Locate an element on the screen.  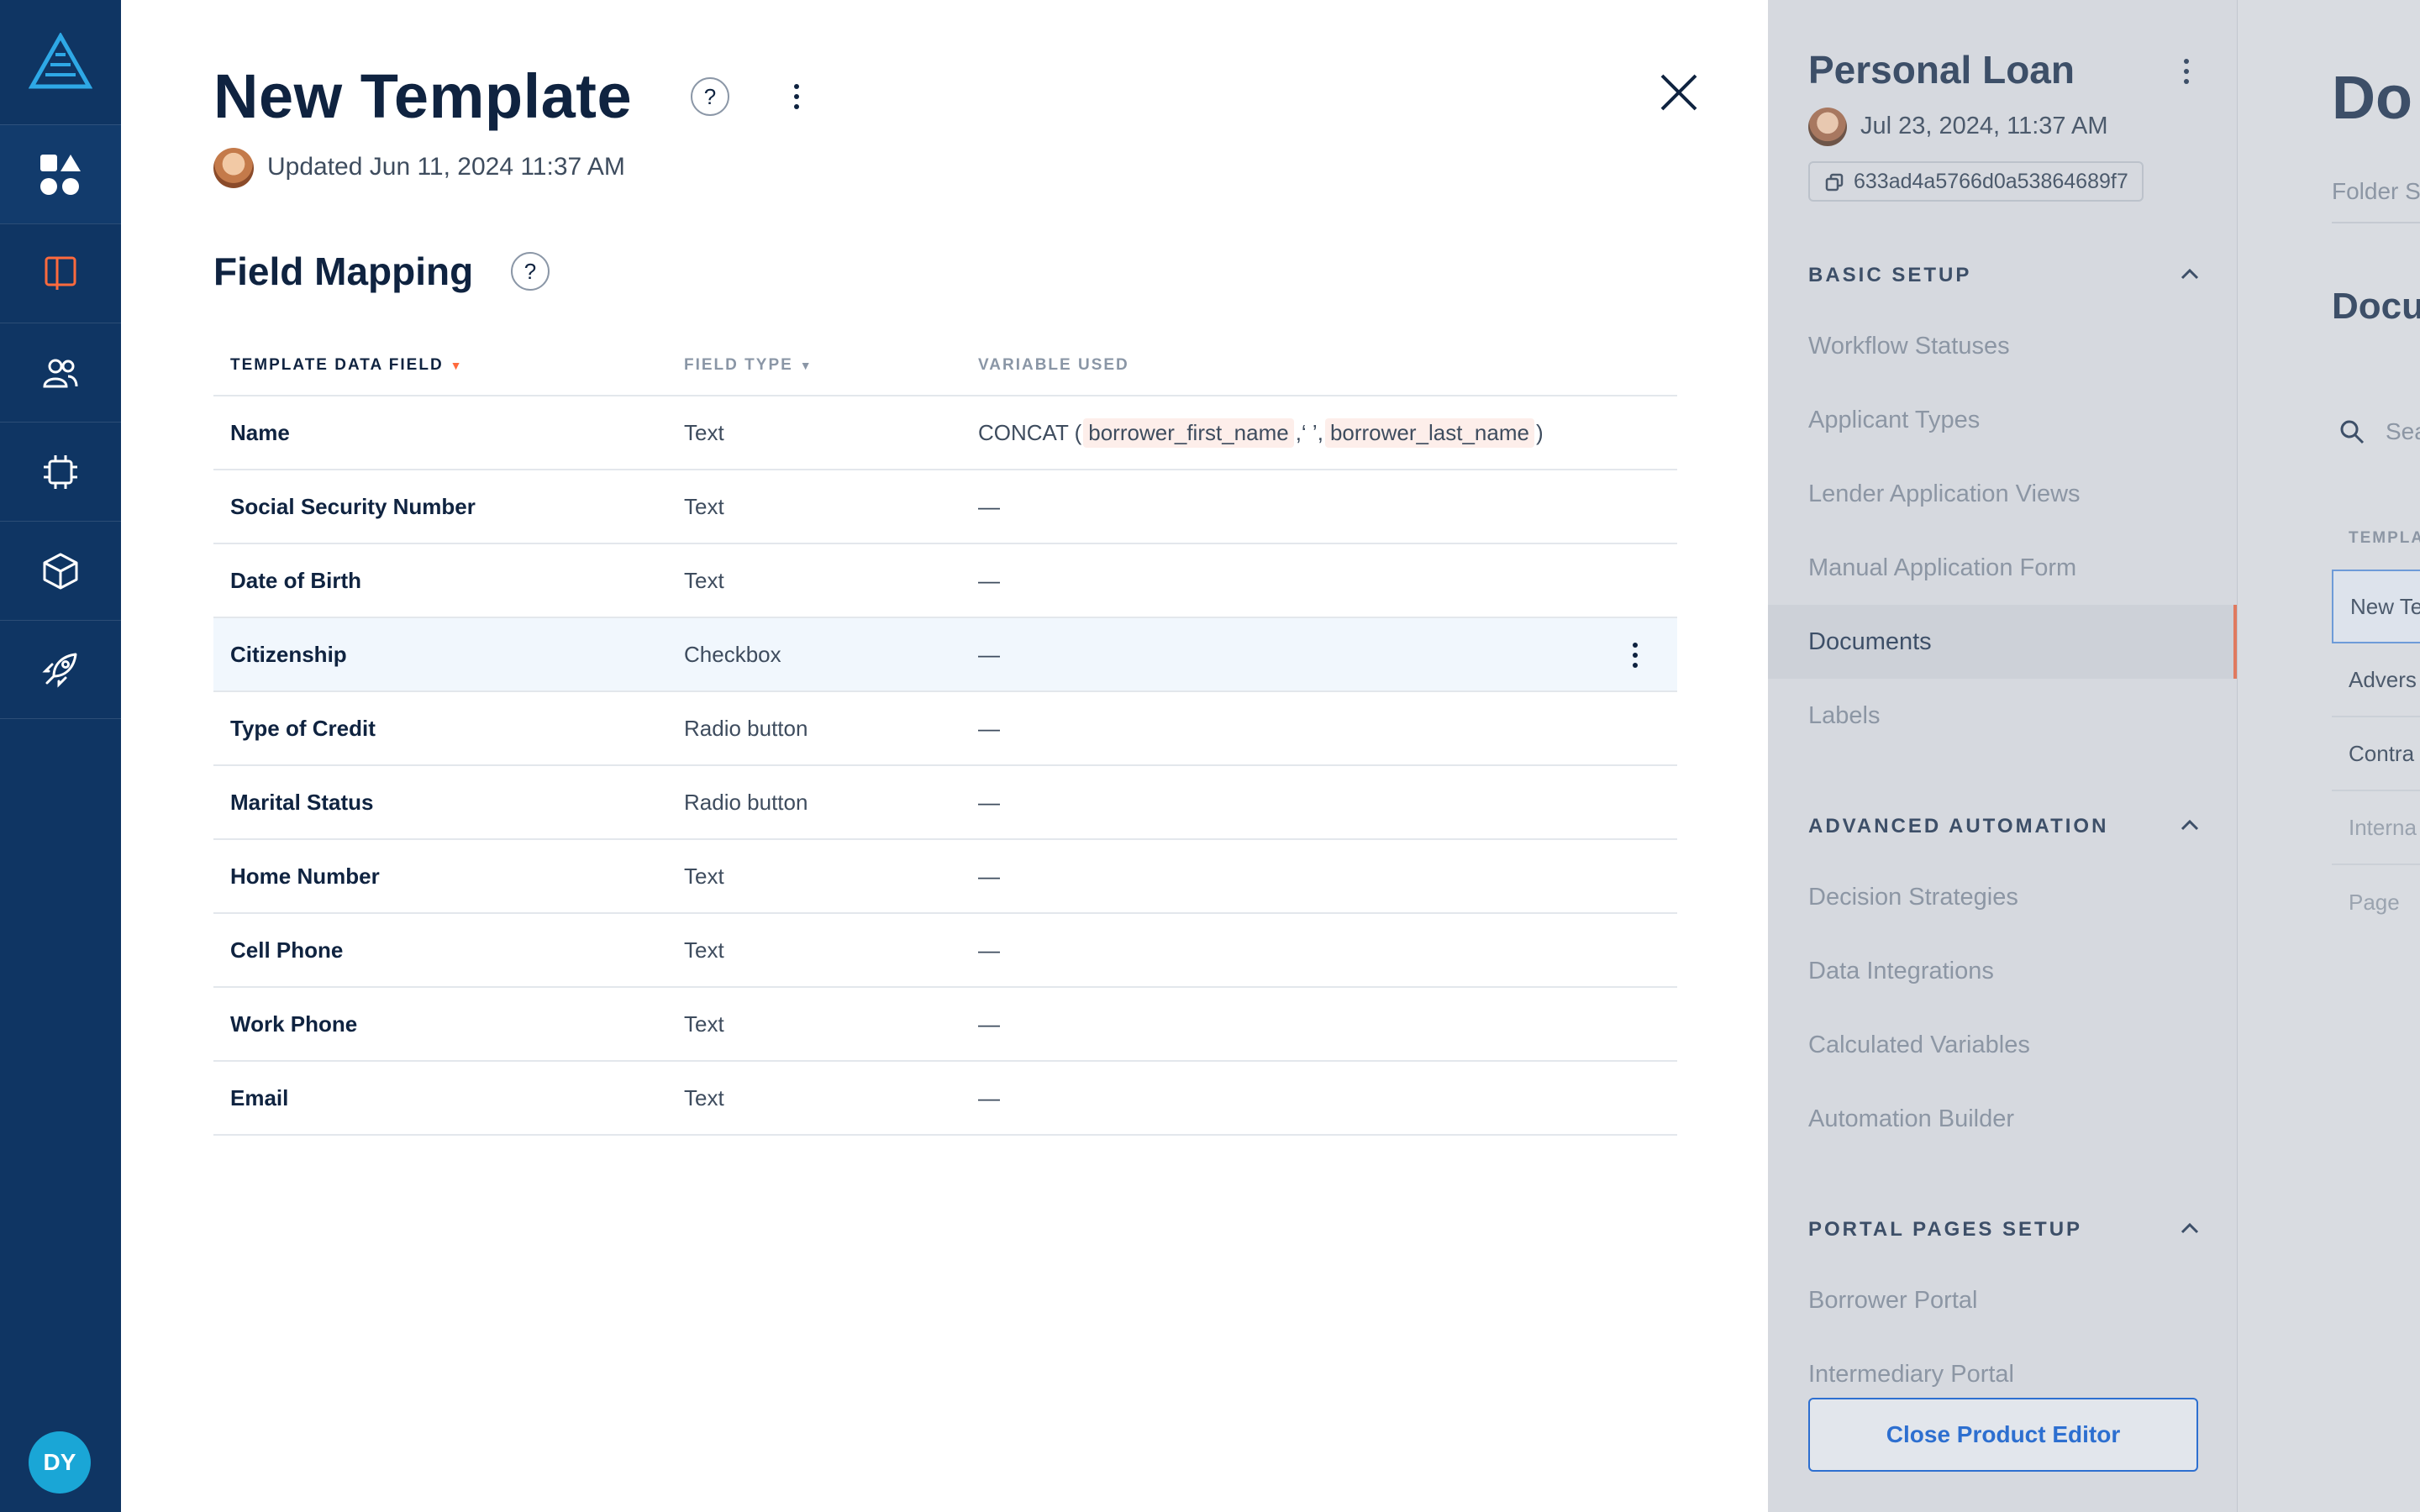
background-page-title: Do is located at coordinates (2372, 98).